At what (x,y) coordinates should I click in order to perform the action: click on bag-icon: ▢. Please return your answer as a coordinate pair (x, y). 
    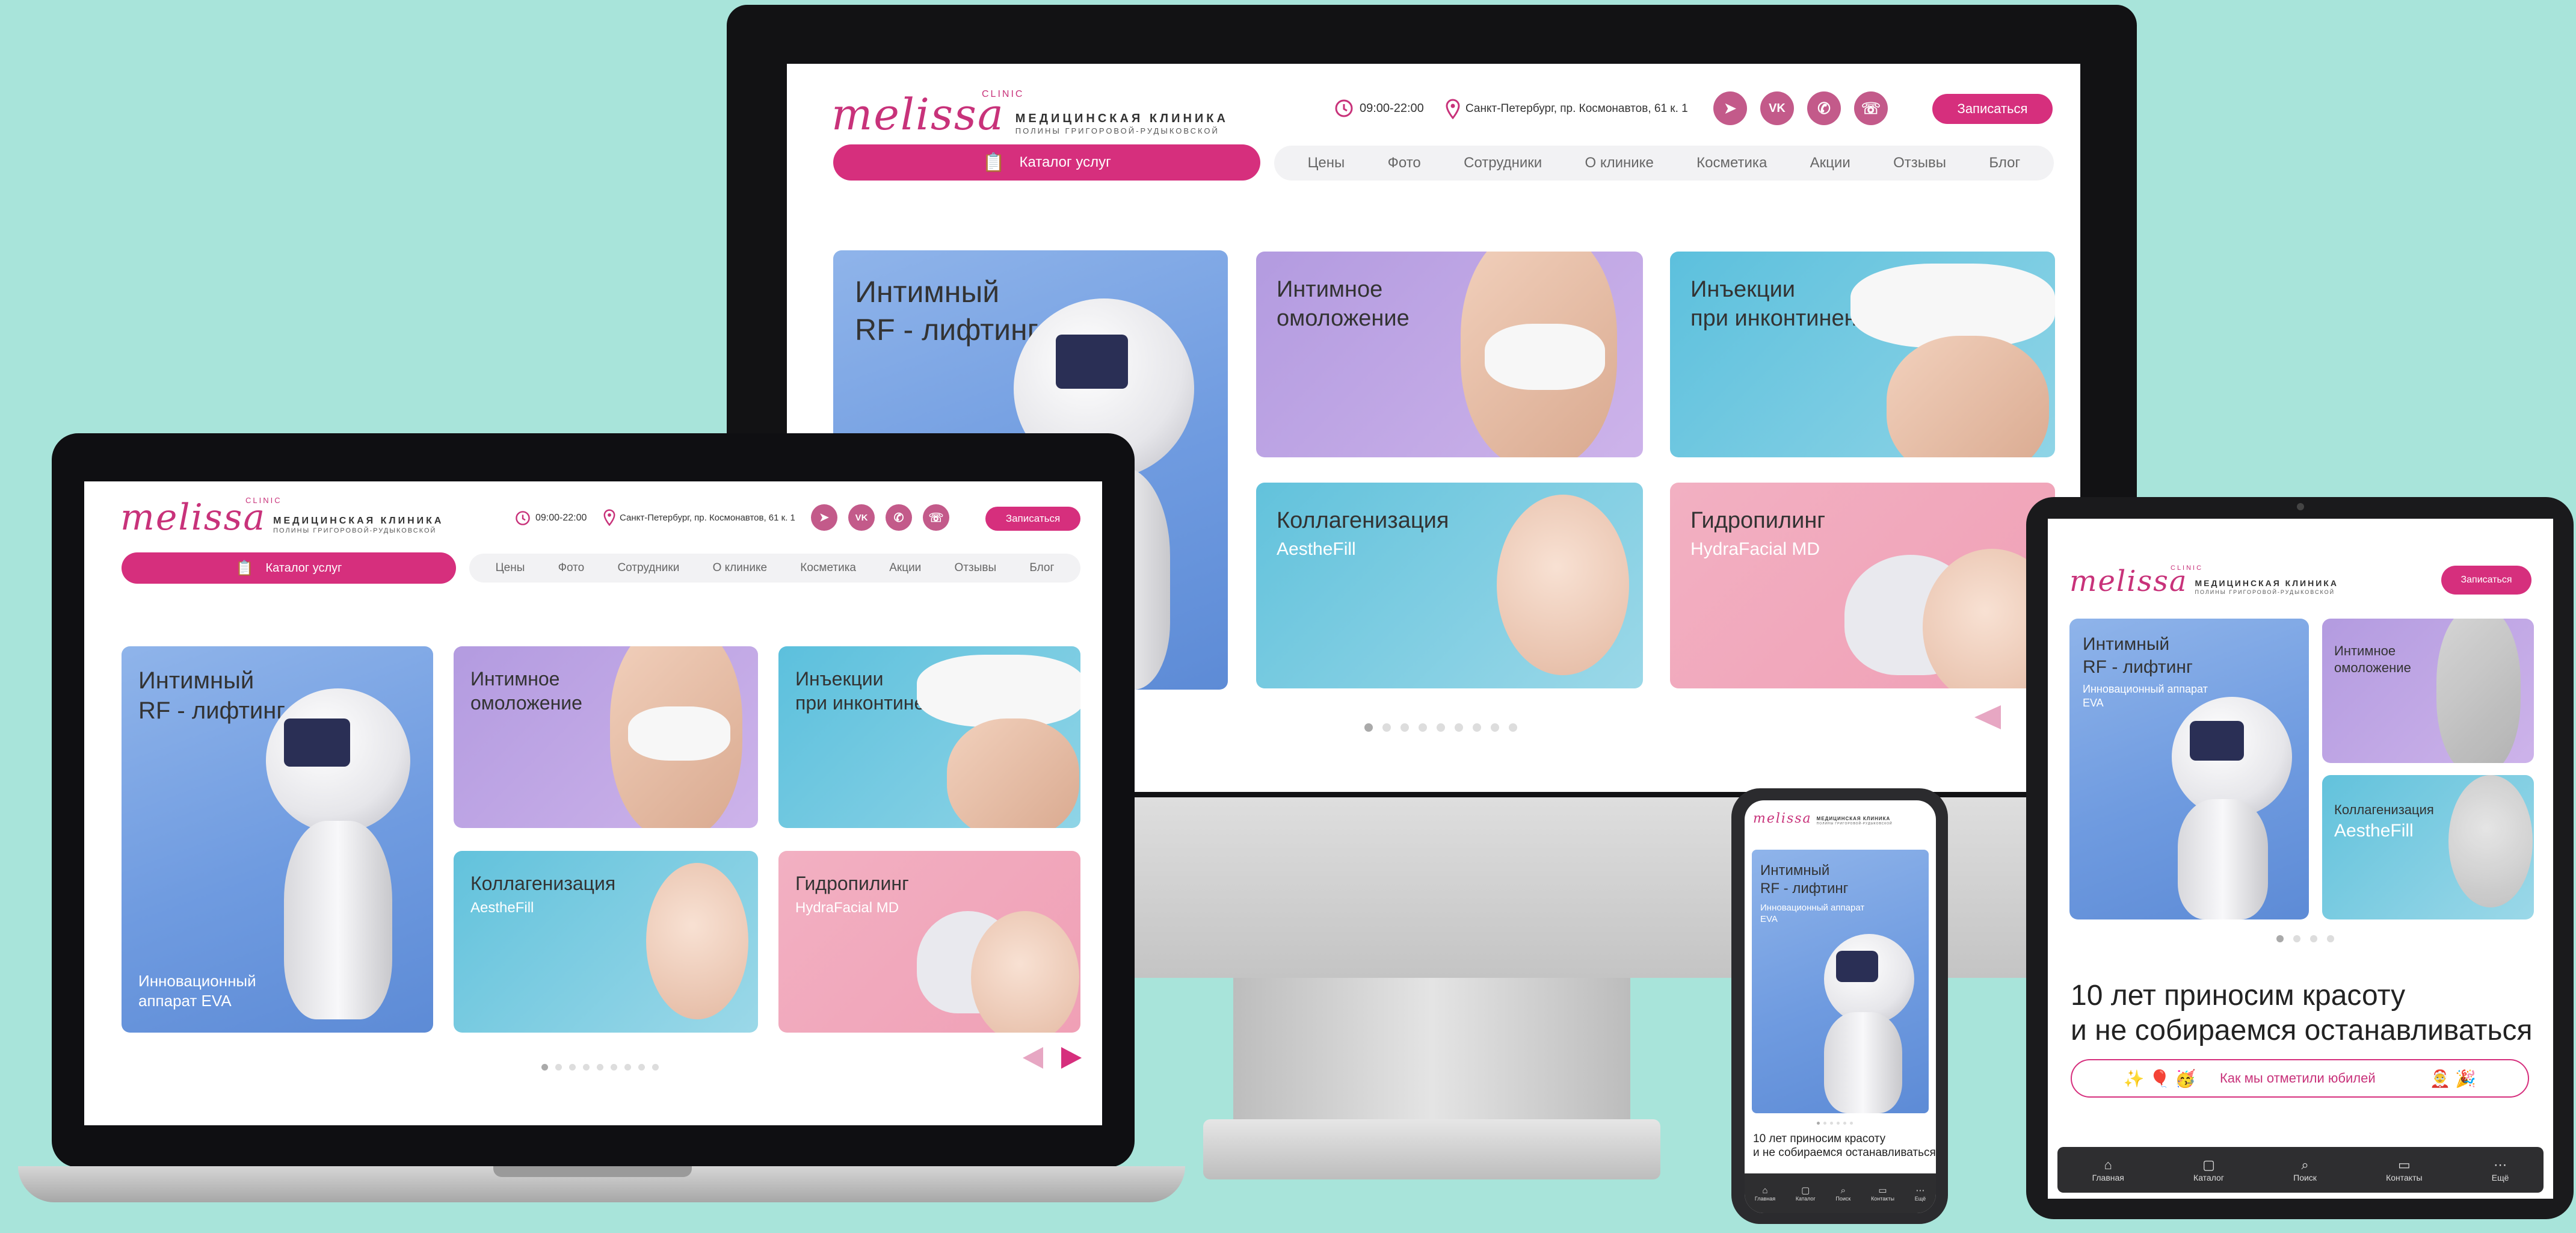
    Looking at the image, I should click on (2208, 1164).